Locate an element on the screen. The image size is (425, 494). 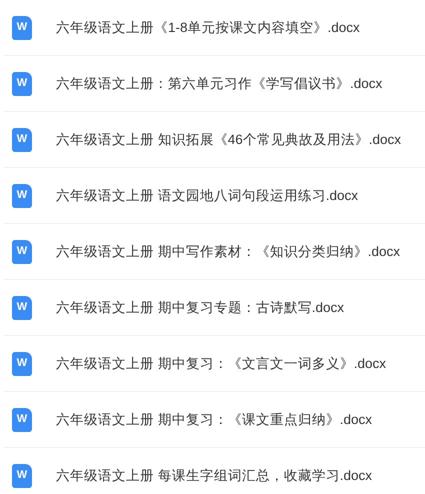
file-name: 六年级语文上册 期中复习：《课文重点归纳》.docx is located at coordinates (214, 419).